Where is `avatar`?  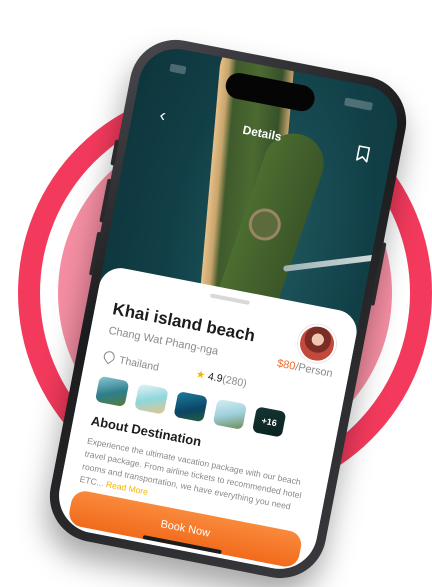
avatar is located at coordinates (317, 343).